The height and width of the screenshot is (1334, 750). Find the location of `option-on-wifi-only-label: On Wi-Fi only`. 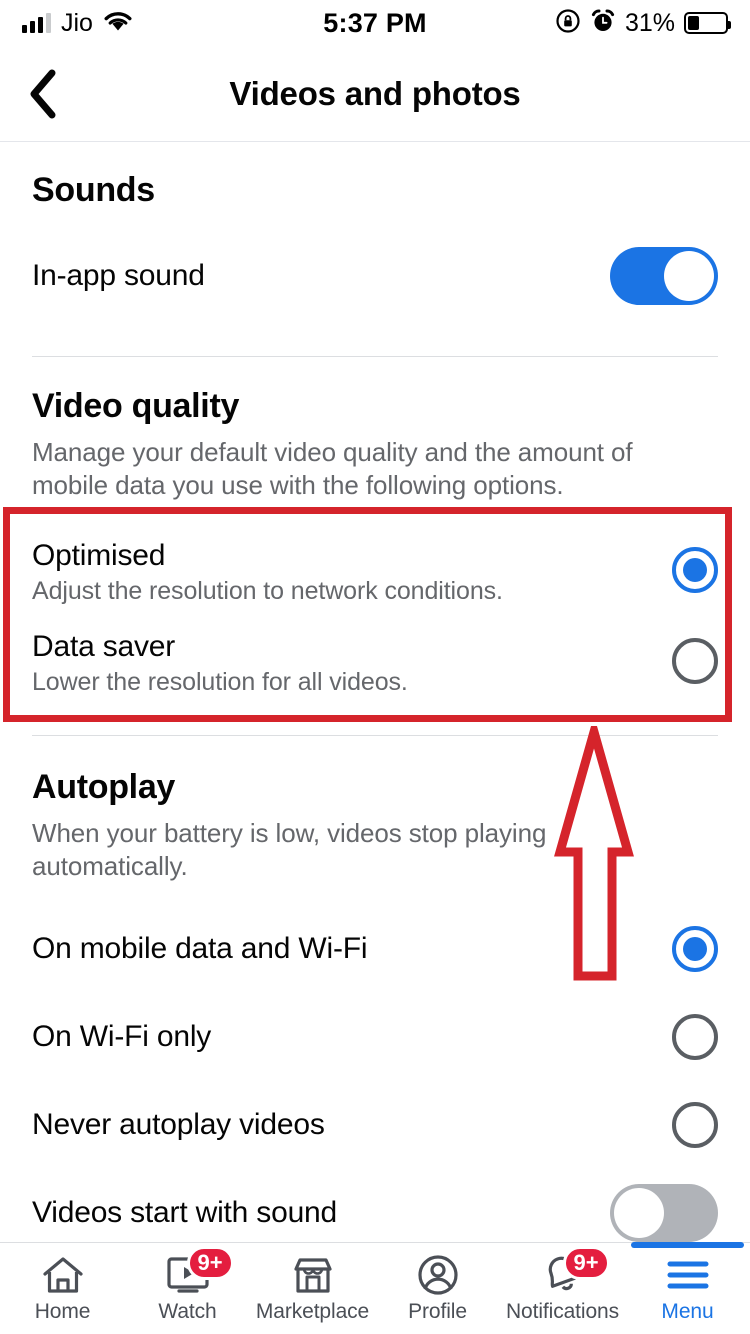

option-on-wifi-only-label: On Wi-Fi only is located at coordinates (122, 1037).